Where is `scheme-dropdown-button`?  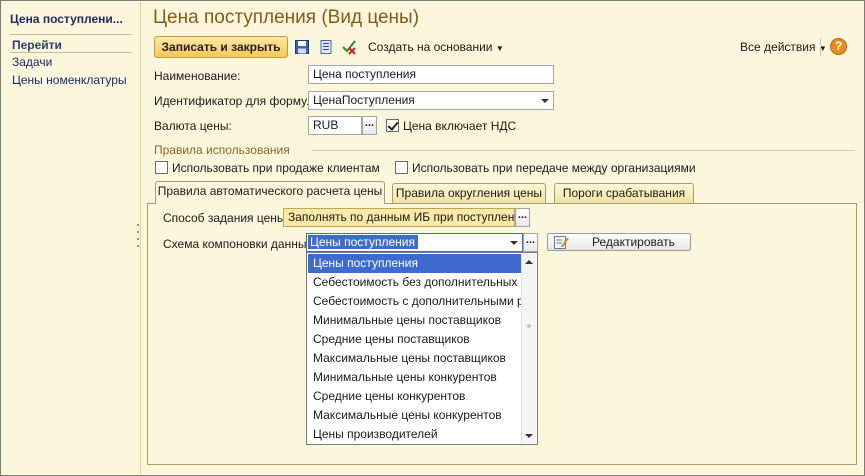 scheme-dropdown-button is located at coordinates (514, 242).